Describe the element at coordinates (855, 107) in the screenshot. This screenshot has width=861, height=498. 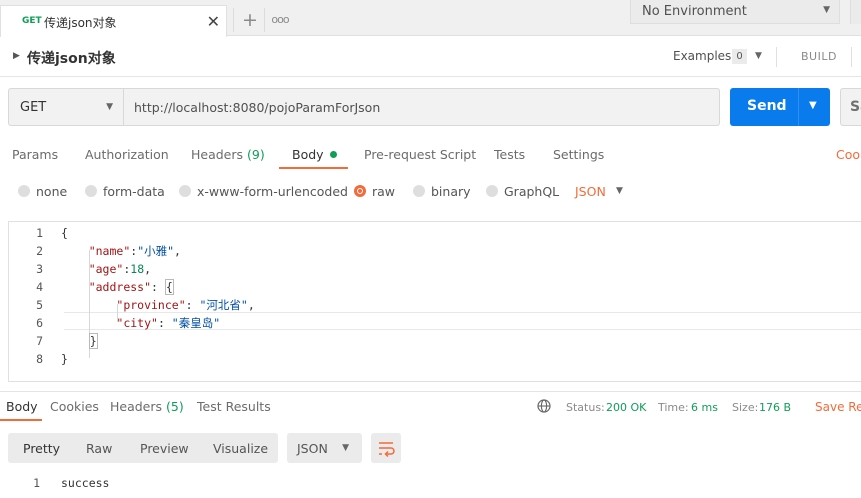
I see `save-label: Sa` at that location.